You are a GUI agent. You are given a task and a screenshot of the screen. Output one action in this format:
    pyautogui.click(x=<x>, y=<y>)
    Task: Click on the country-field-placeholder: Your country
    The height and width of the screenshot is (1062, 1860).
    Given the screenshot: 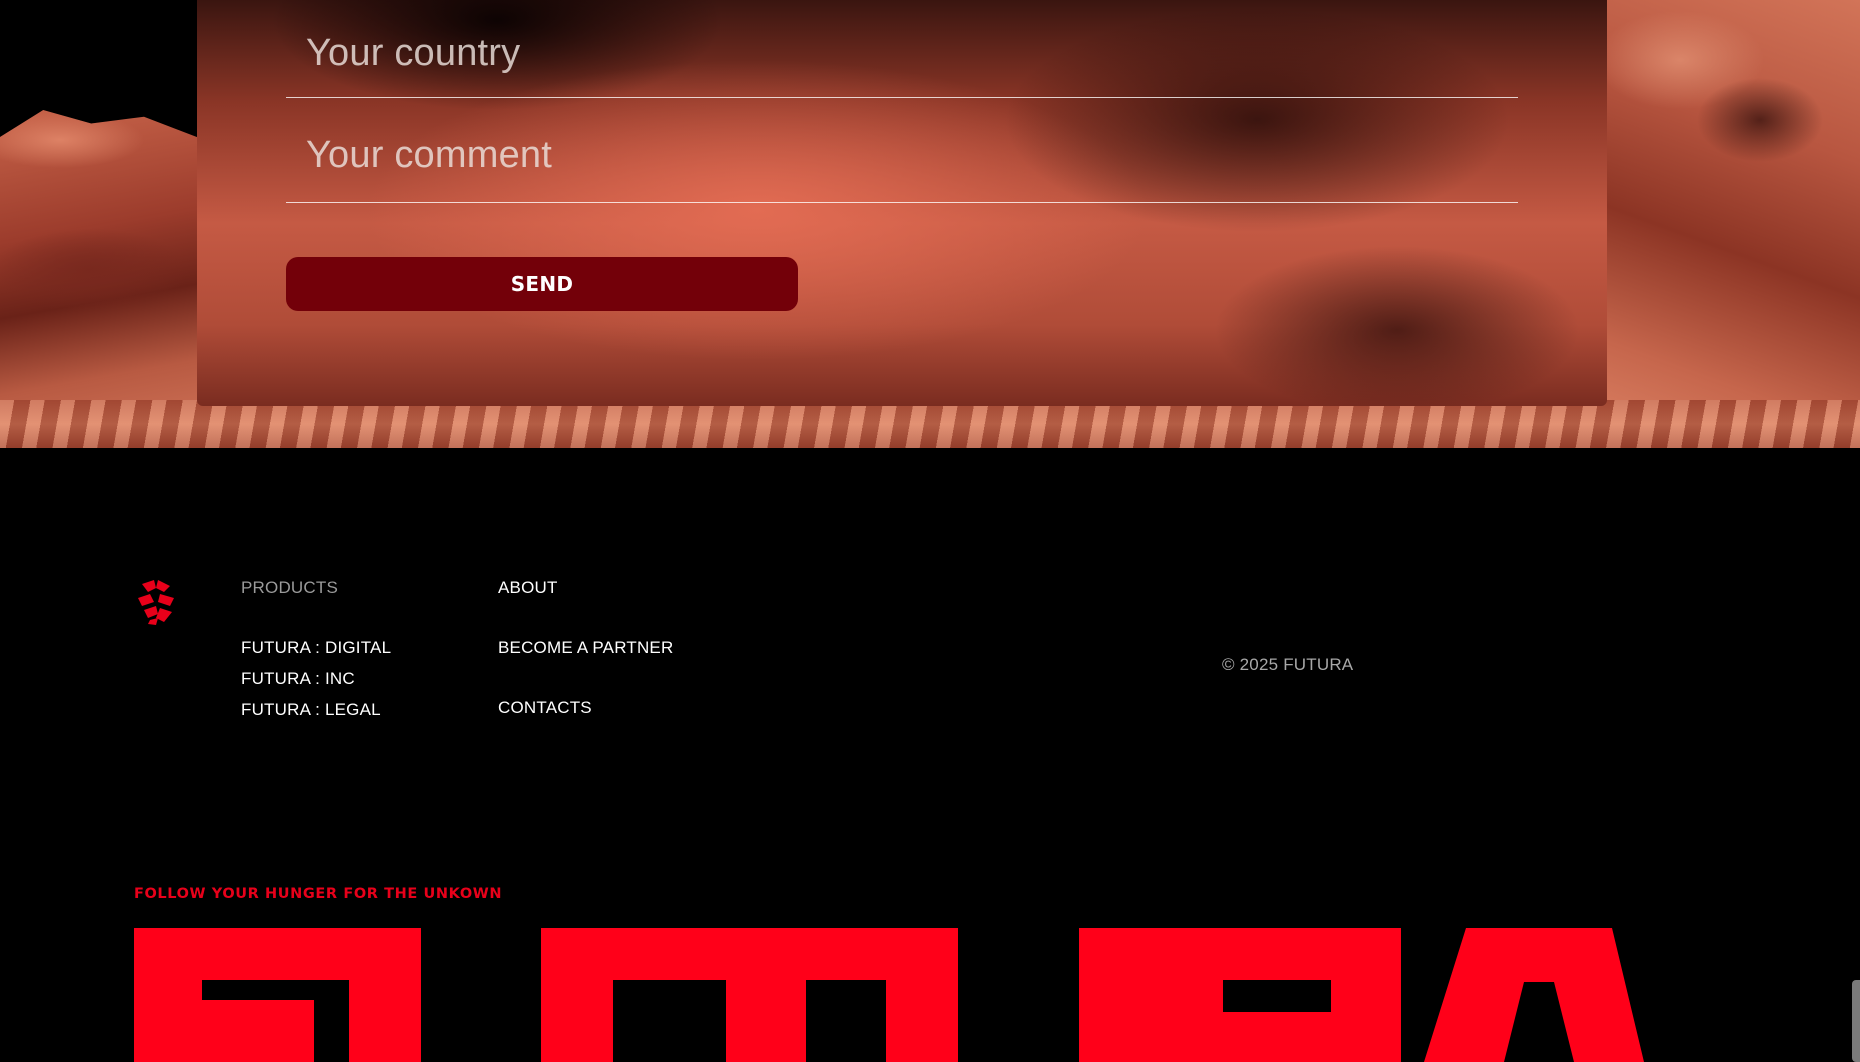 What is the action you would take?
    pyautogui.click(x=413, y=53)
    